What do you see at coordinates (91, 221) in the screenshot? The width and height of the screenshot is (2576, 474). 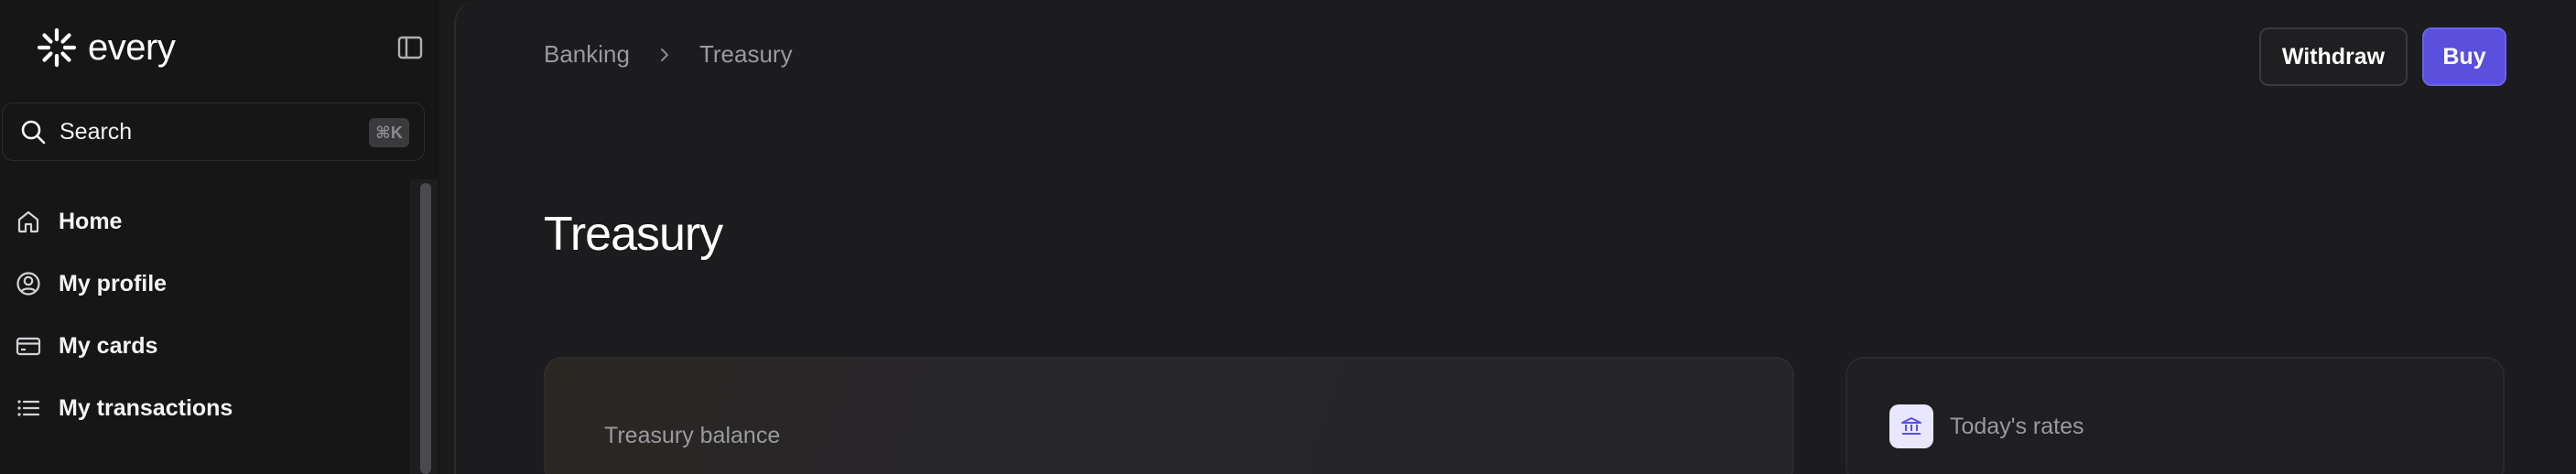 I see `sidebar-item-label: Home` at bounding box center [91, 221].